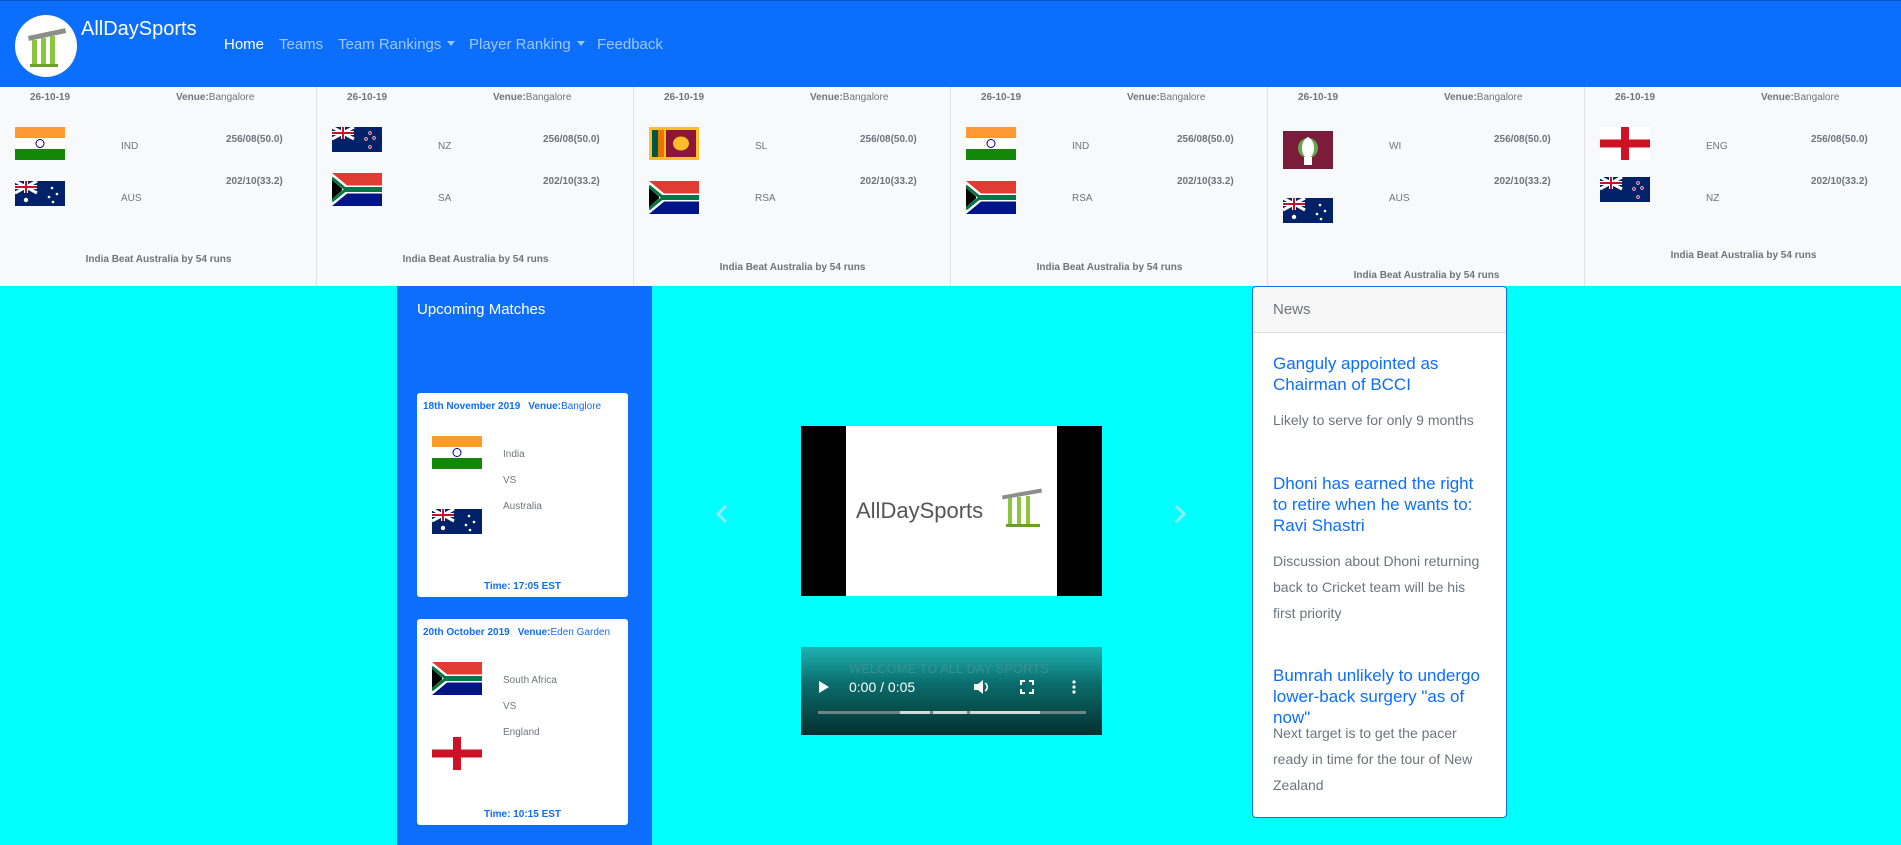 The image size is (1901, 845). Describe the element at coordinates (445, 146) in the screenshot. I see `team-code: NZ` at that location.